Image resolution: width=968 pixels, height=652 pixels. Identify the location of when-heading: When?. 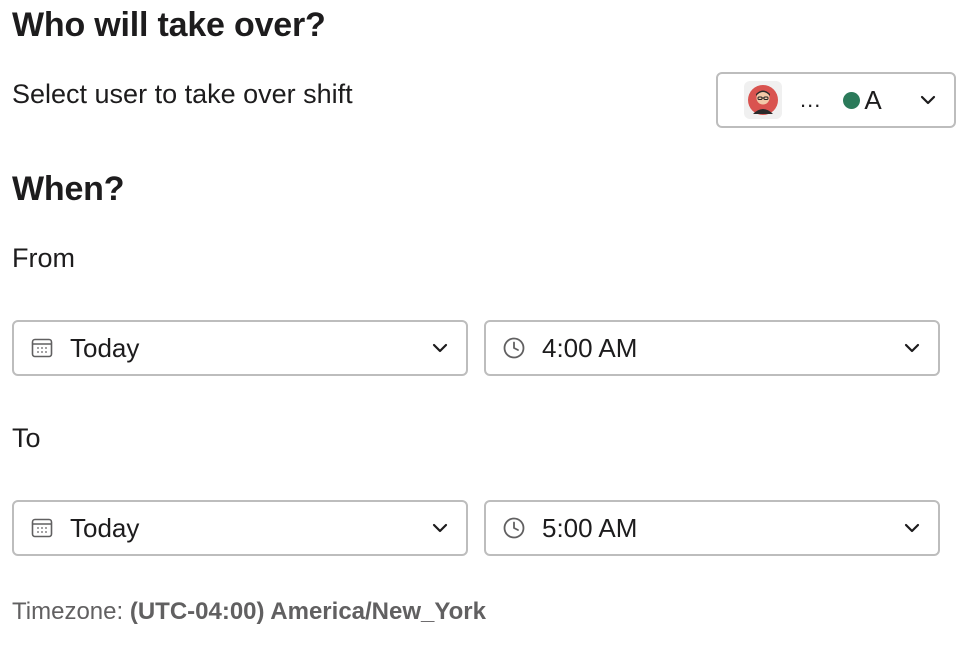
(68, 189).